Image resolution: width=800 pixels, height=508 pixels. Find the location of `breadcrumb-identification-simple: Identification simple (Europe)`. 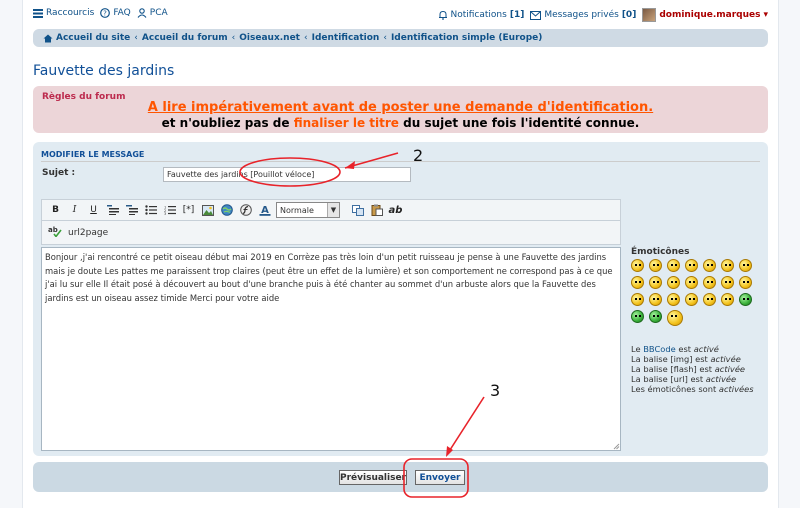

breadcrumb-identification-simple: Identification simple (Europe) is located at coordinates (466, 38).